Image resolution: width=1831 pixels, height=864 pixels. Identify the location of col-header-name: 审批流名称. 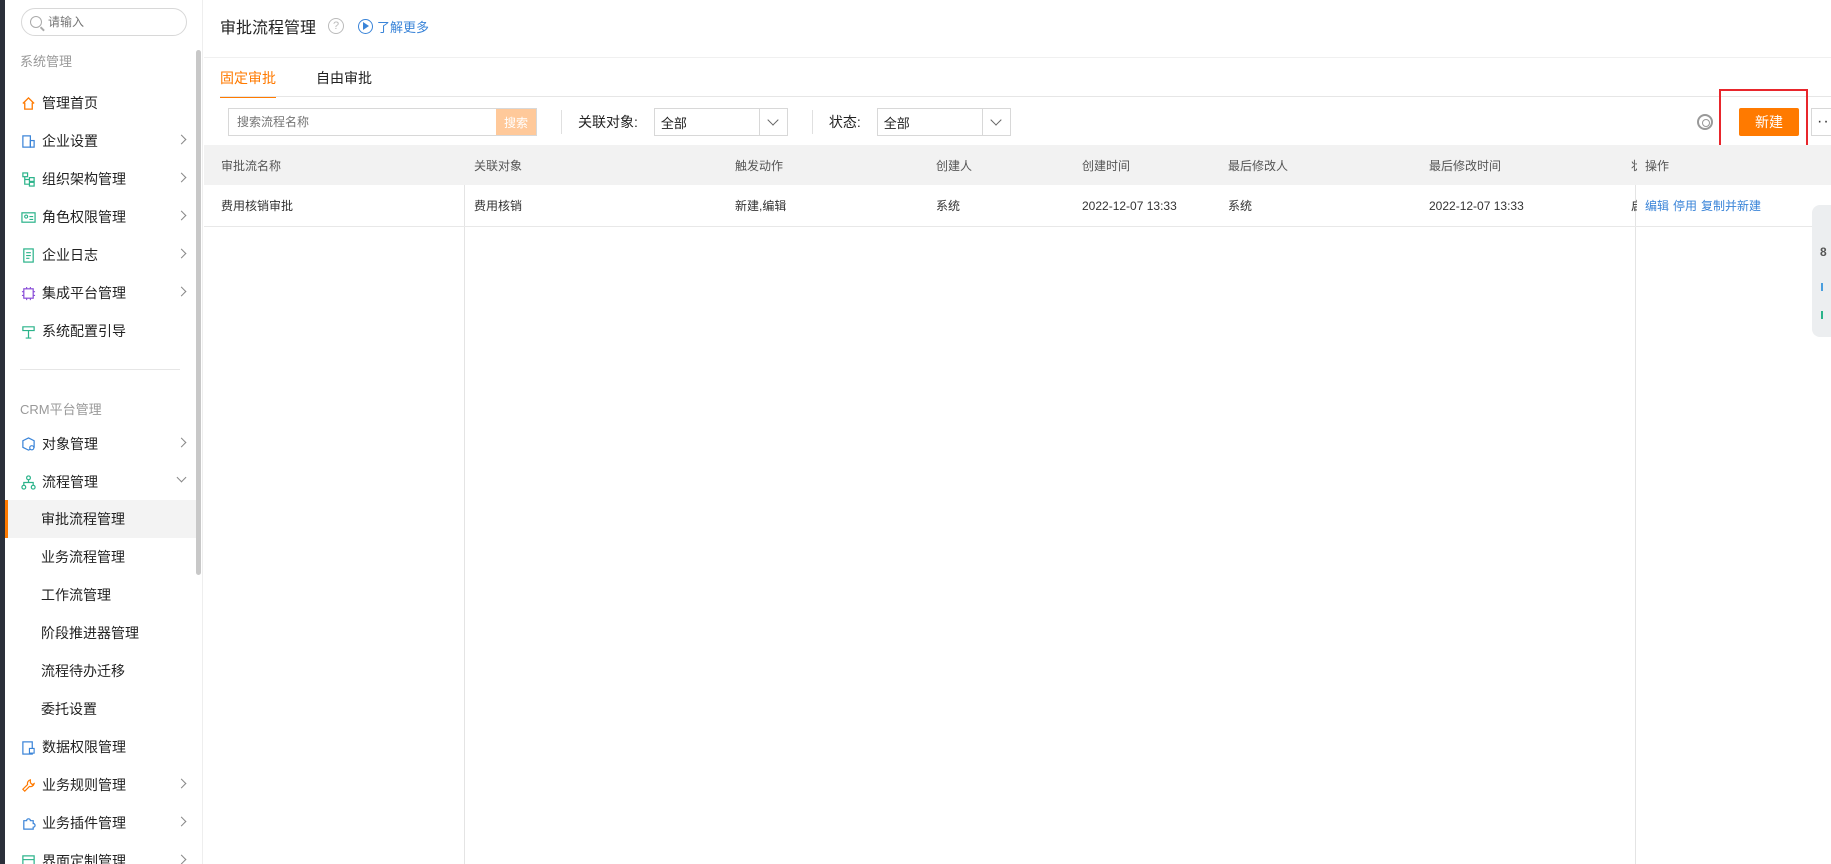
(251, 165).